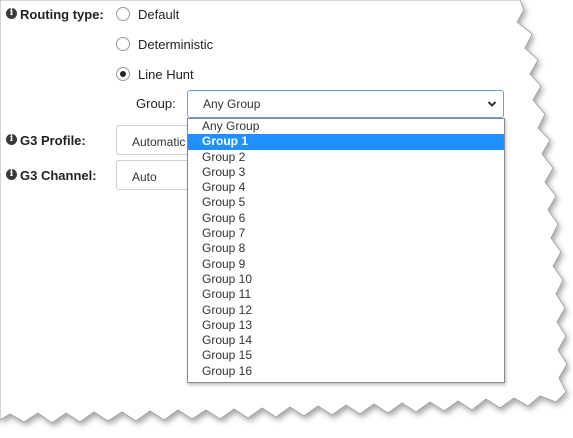  Describe the element at coordinates (346, 187) in the screenshot. I see `dropdown-option: Group 4` at that location.